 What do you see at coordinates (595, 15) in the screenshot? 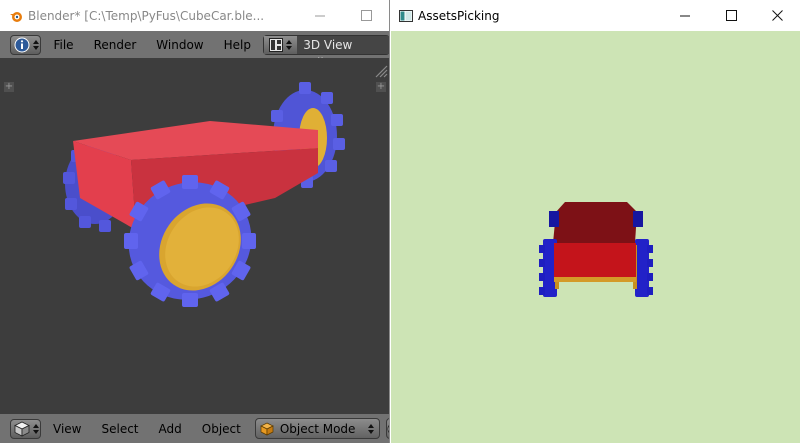
I see `assets-title-bar: AssetsPicking` at bounding box center [595, 15].